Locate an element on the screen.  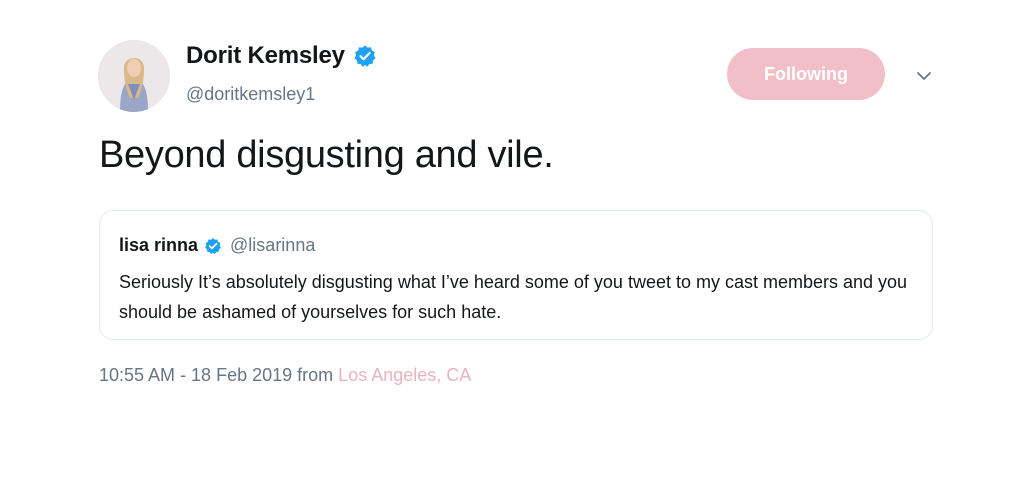
quoted-tweet-header: lisa rinna @lisarinna is located at coordinates (217, 245).